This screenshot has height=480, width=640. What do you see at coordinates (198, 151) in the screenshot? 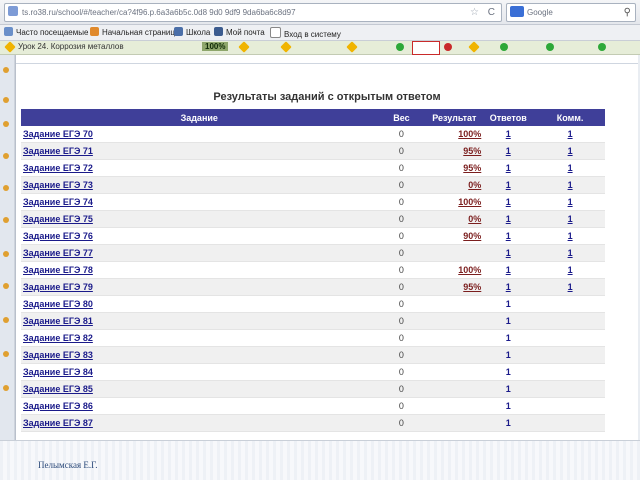
I see `task-cell: Задание ЕГЭ 71` at bounding box center [198, 151].